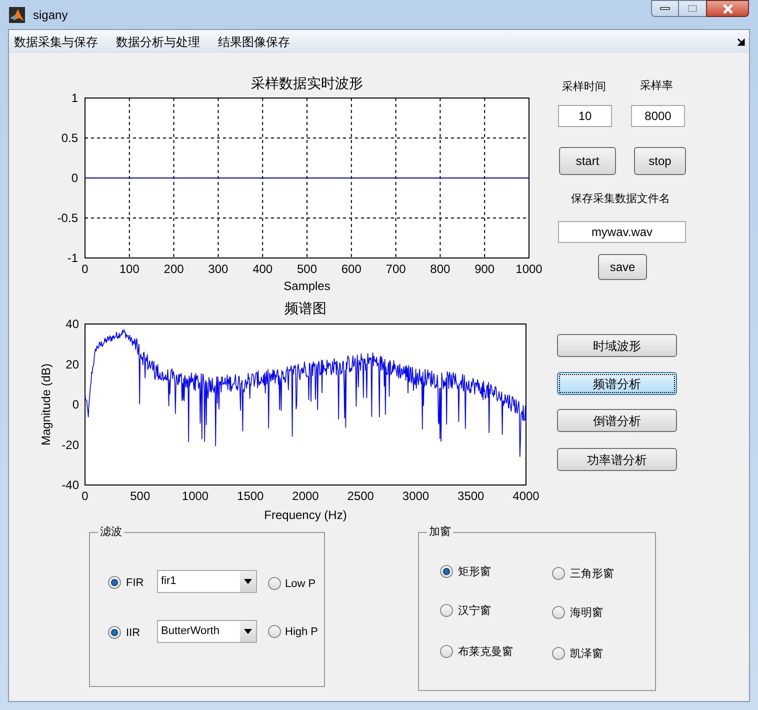 The image size is (758, 710). What do you see at coordinates (586, 613) in the screenshot?
I see `radio-label: 海明窗` at bounding box center [586, 613].